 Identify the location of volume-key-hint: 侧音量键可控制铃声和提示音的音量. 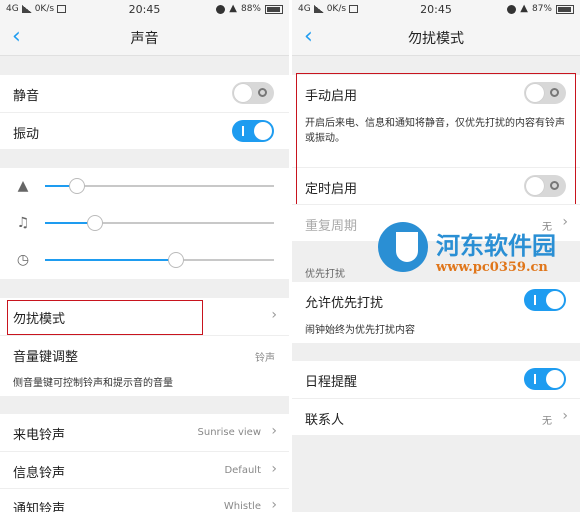
(144, 384).